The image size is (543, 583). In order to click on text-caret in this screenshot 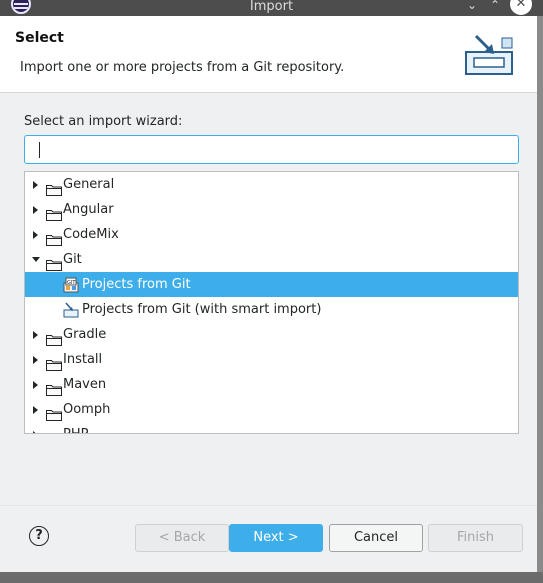, I will do `click(39, 150)`.